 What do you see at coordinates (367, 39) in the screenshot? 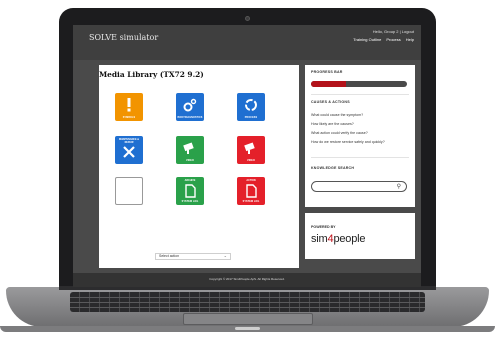
I see `nav-training-outline: Training Outline` at bounding box center [367, 39].